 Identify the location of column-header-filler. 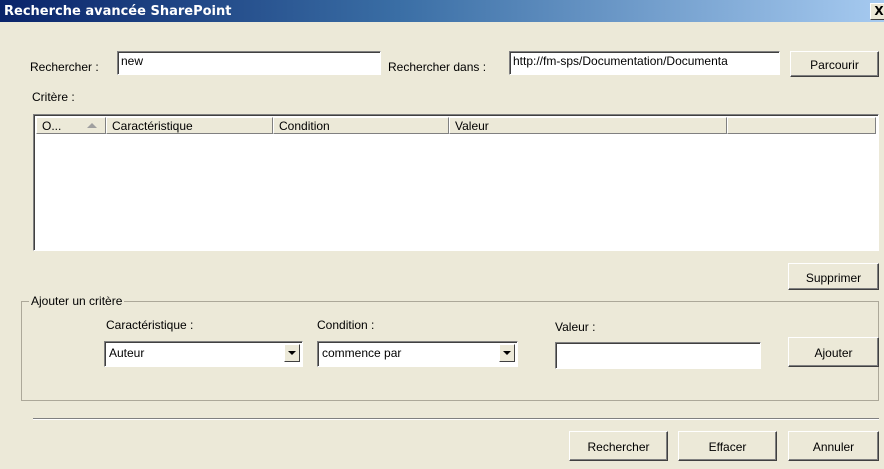
(801, 125).